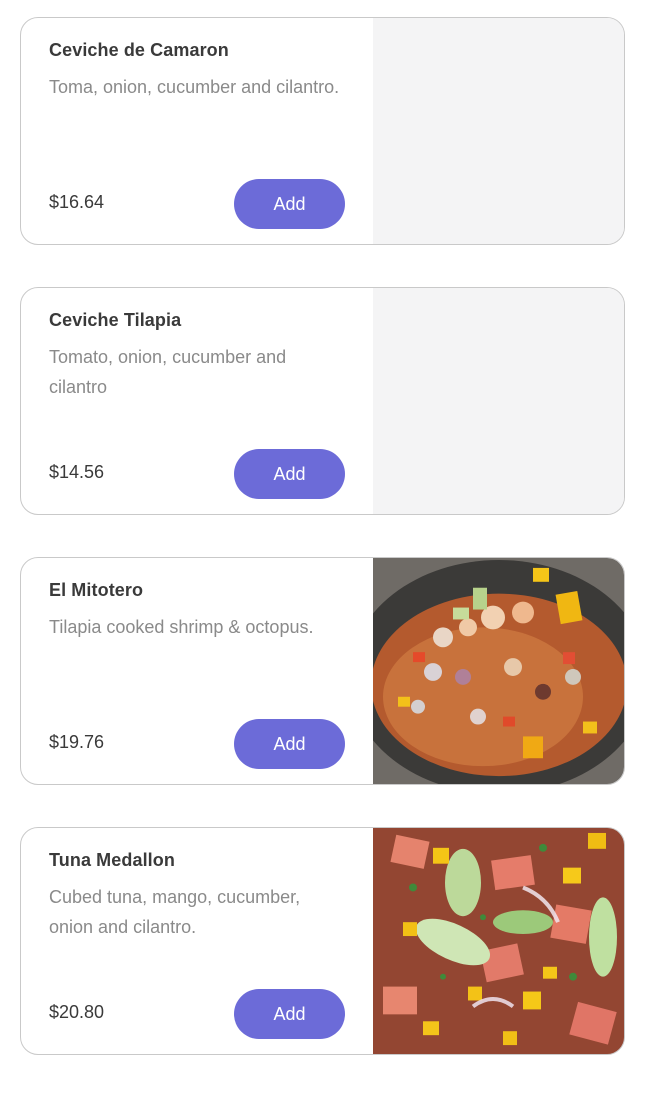 The height and width of the screenshot is (1098, 657). I want to click on menu-item-name: Ceviche de Camaron, so click(139, 50).